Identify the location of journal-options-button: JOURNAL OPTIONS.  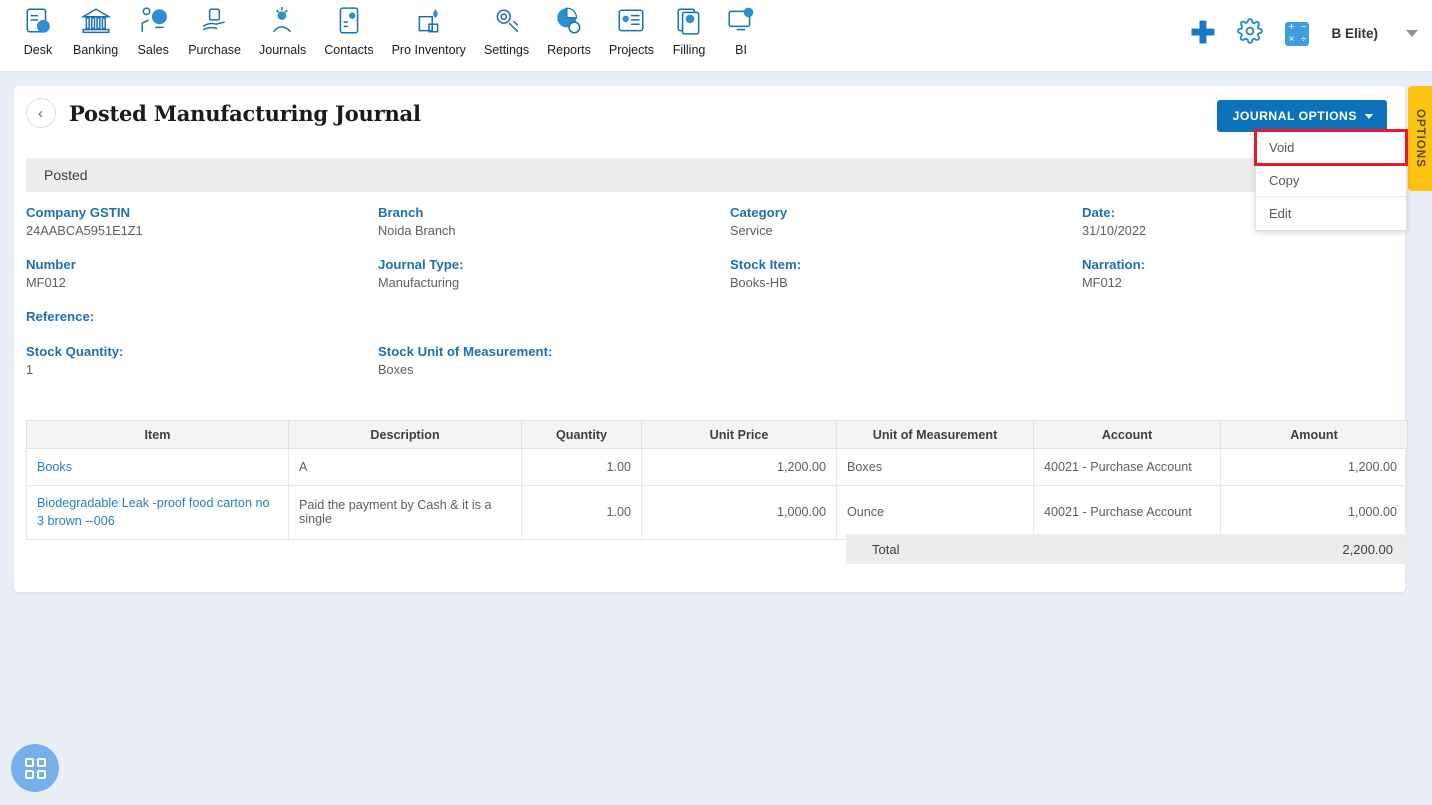
(1301, 116).